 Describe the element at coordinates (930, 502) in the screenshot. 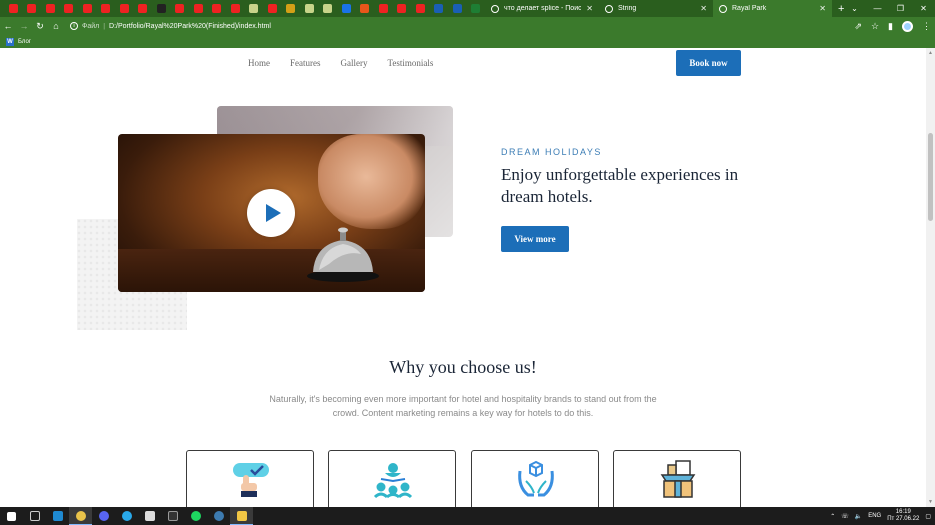

I see `scroll-down-icon: ▼` at that location.